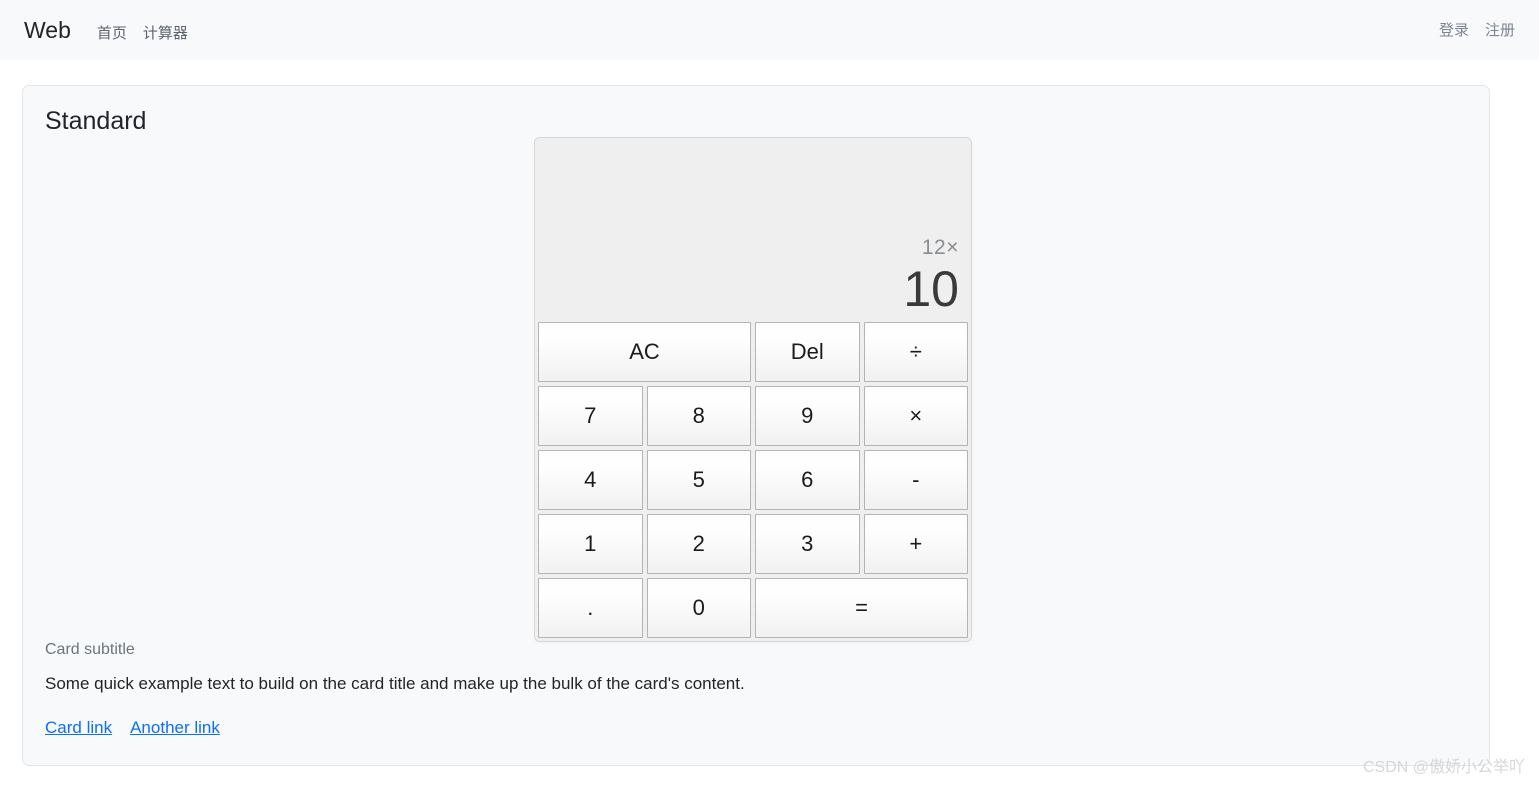 This screenshot has height=787, width=1539. I want to click on key-2: 2, so click(698, 544).